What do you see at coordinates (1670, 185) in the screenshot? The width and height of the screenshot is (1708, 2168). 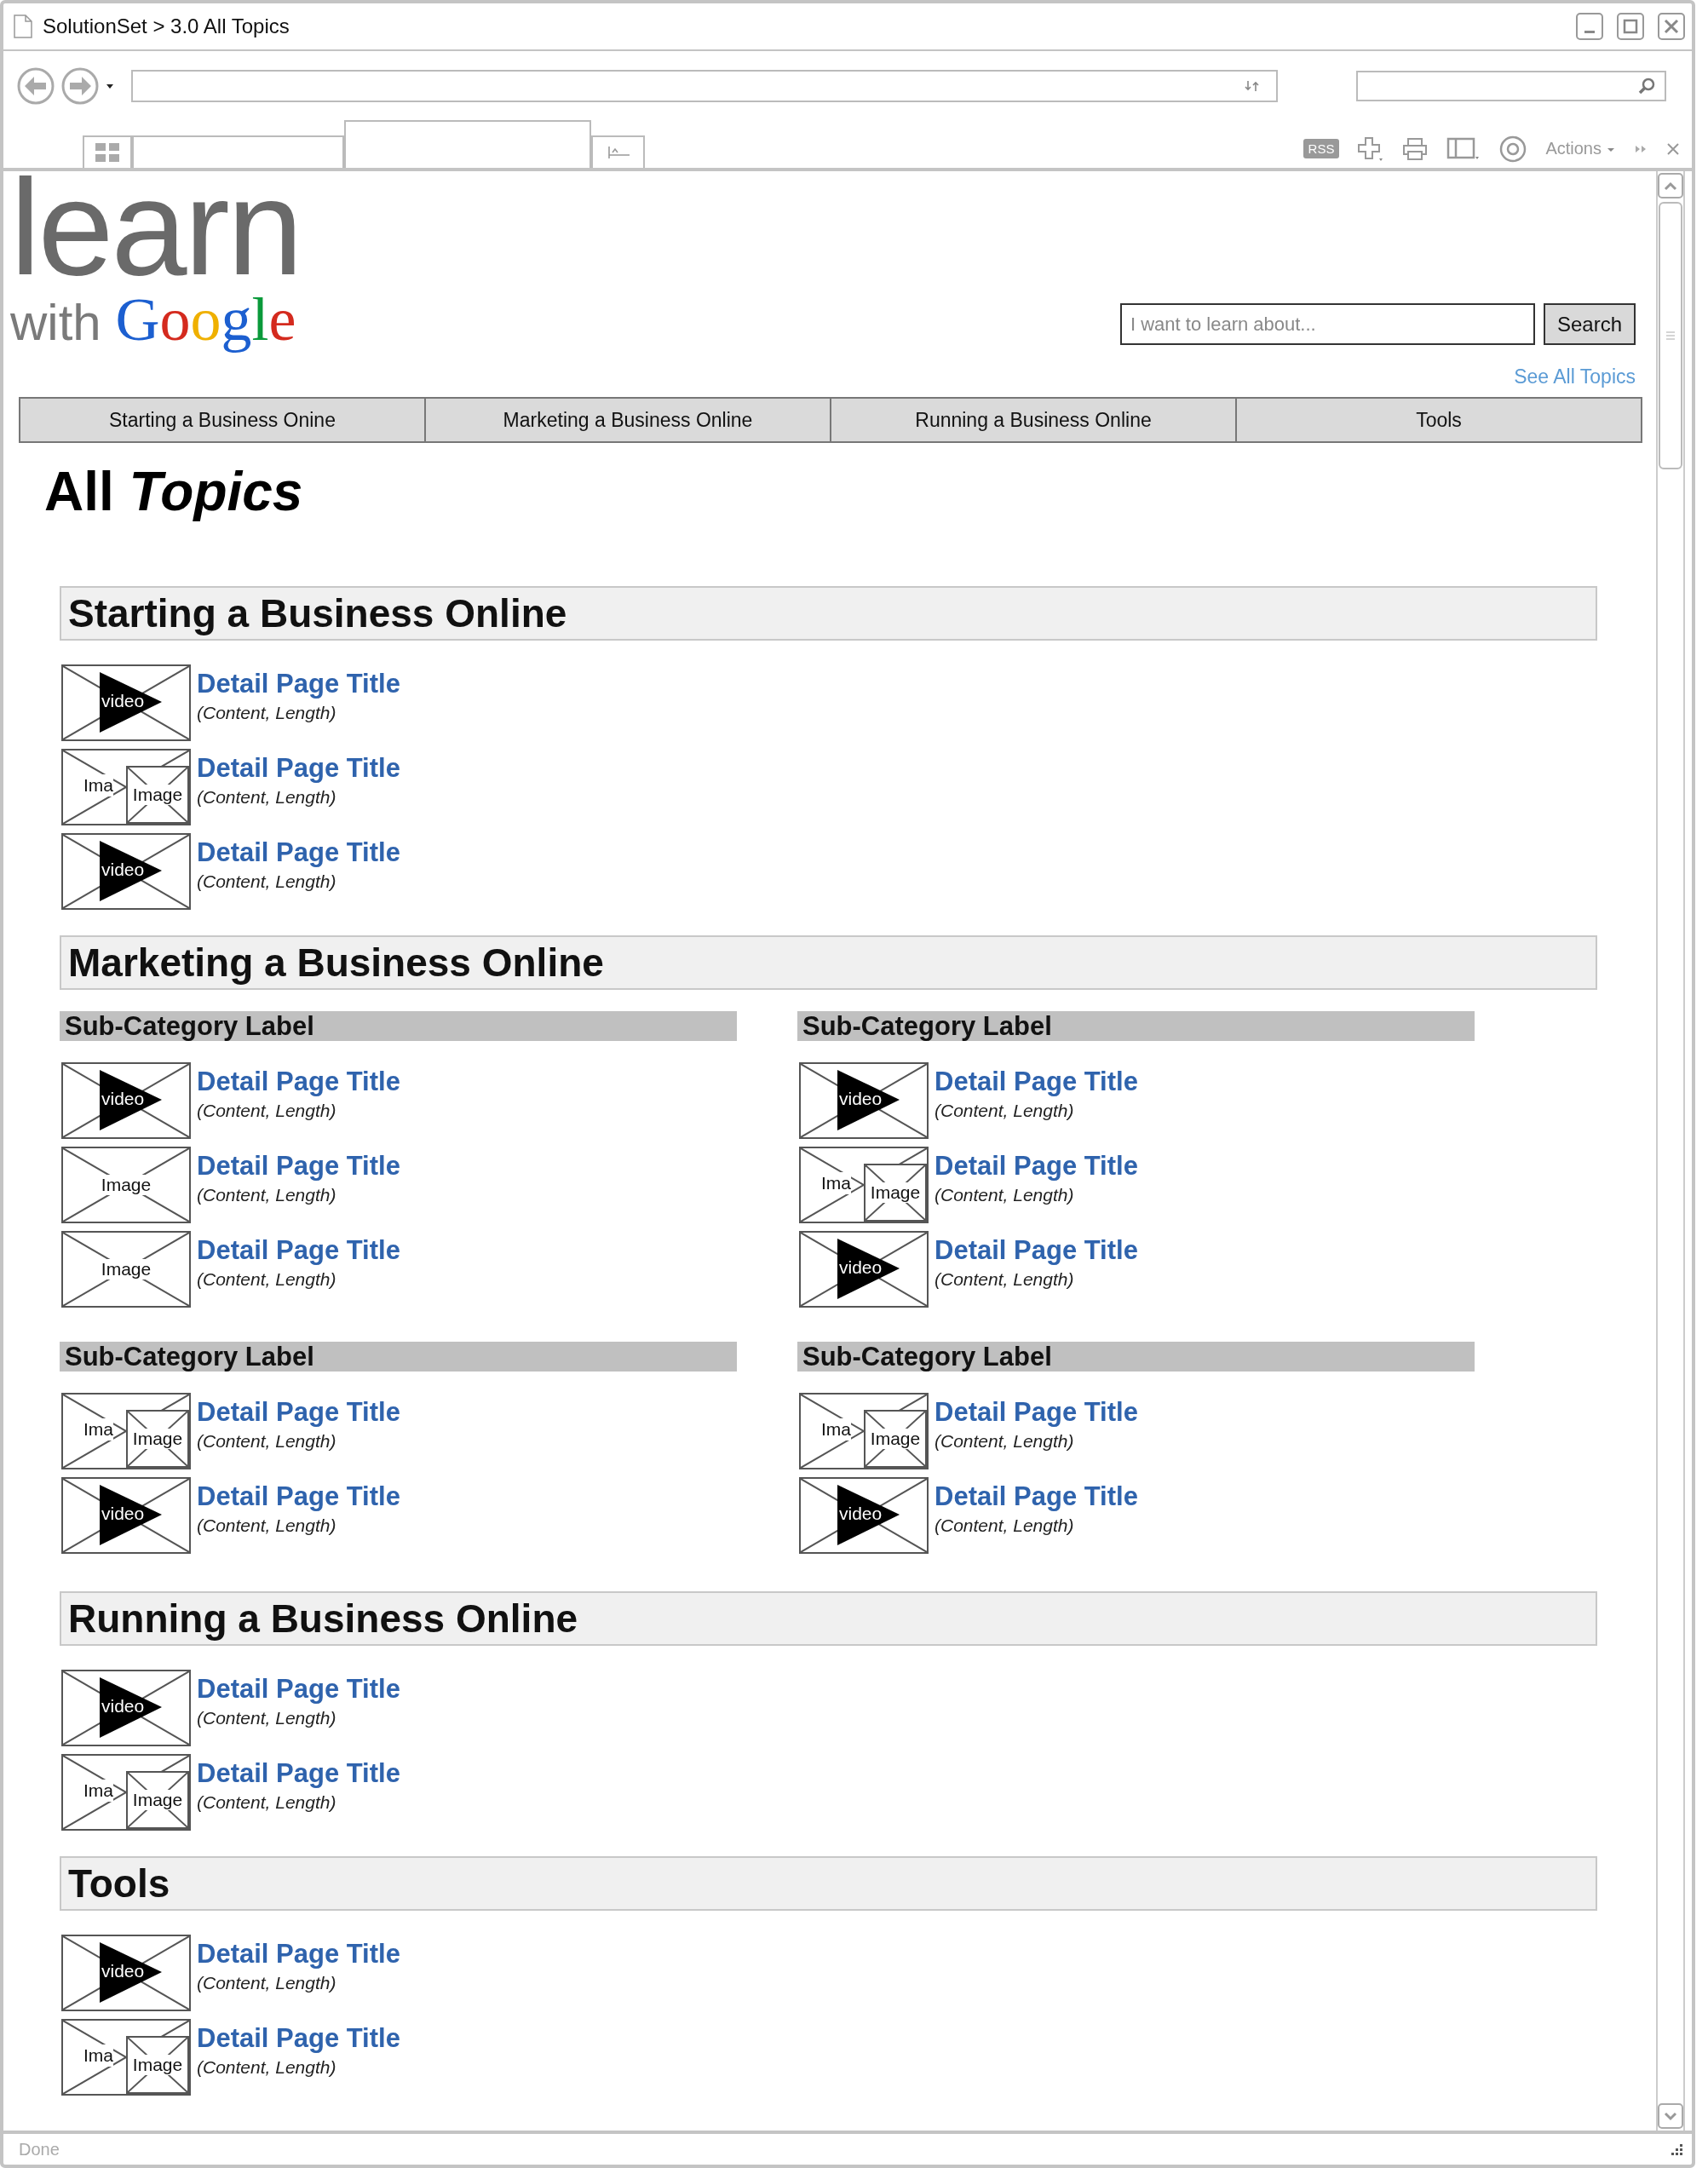 I see `scroll-up-button` at bounding box center [1670, 185].